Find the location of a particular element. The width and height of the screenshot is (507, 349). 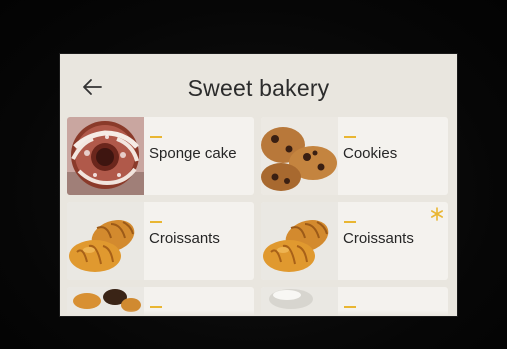

product-card-cookies: Cookies is located at coordinates (354, 156).